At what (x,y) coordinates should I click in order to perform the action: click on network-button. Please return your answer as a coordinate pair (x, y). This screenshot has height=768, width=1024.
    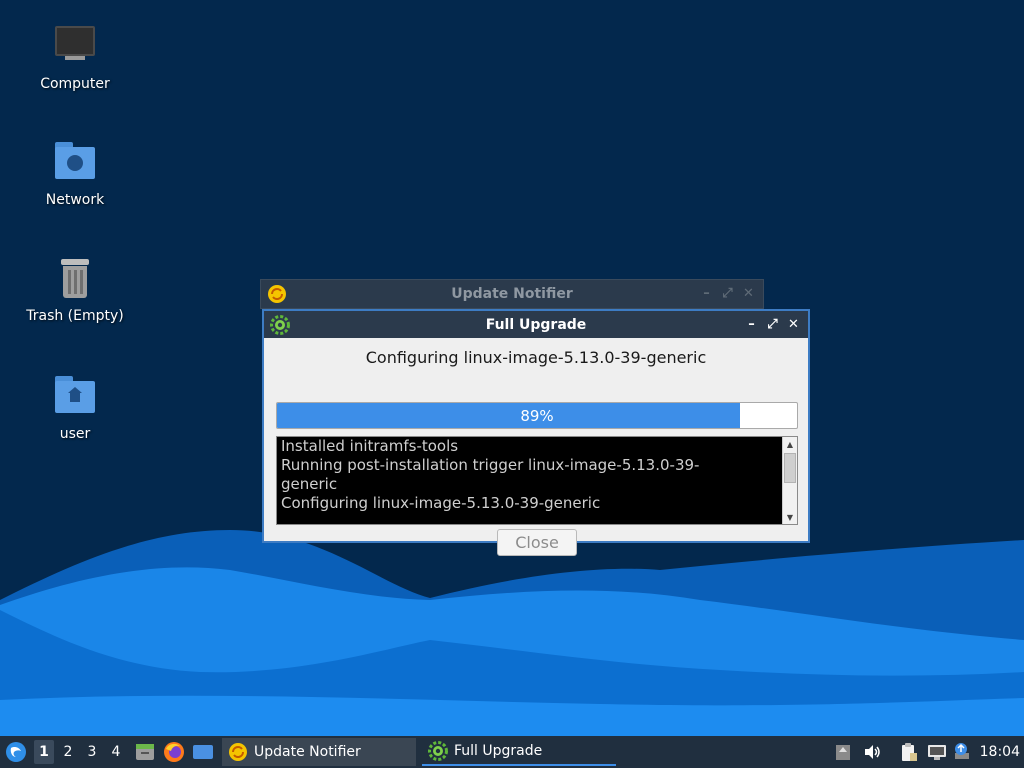
    Looking at the image, I should click on (937, 752).